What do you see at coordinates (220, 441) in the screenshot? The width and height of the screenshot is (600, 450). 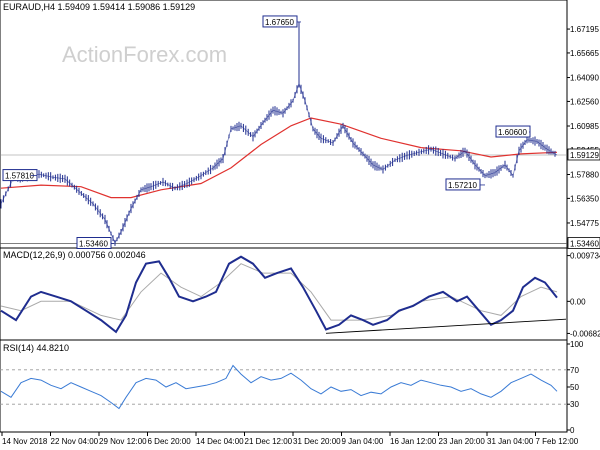 I see `xtick-label: 14 Dec 04:00` at bounding box center [220, 441].